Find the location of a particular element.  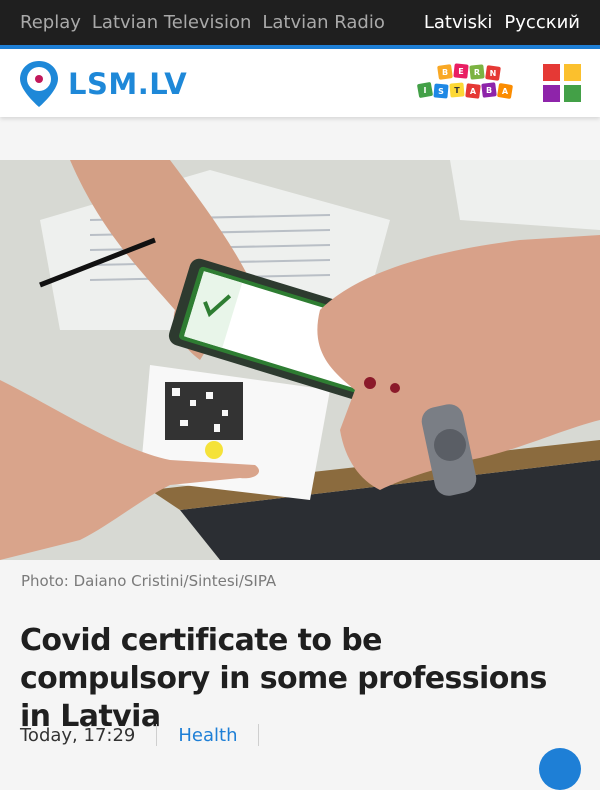

svg-text: I is located at coordinates (425, 90).